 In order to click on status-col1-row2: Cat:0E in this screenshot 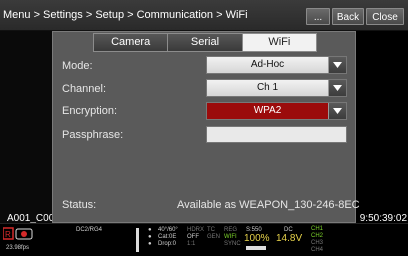, I will do `click(167, 237)`.